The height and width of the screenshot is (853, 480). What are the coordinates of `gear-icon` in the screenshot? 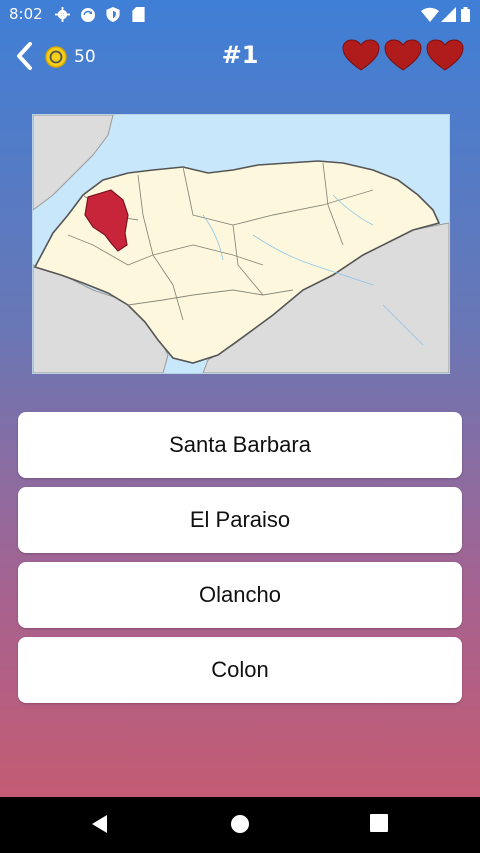 It's located at (62, 14).